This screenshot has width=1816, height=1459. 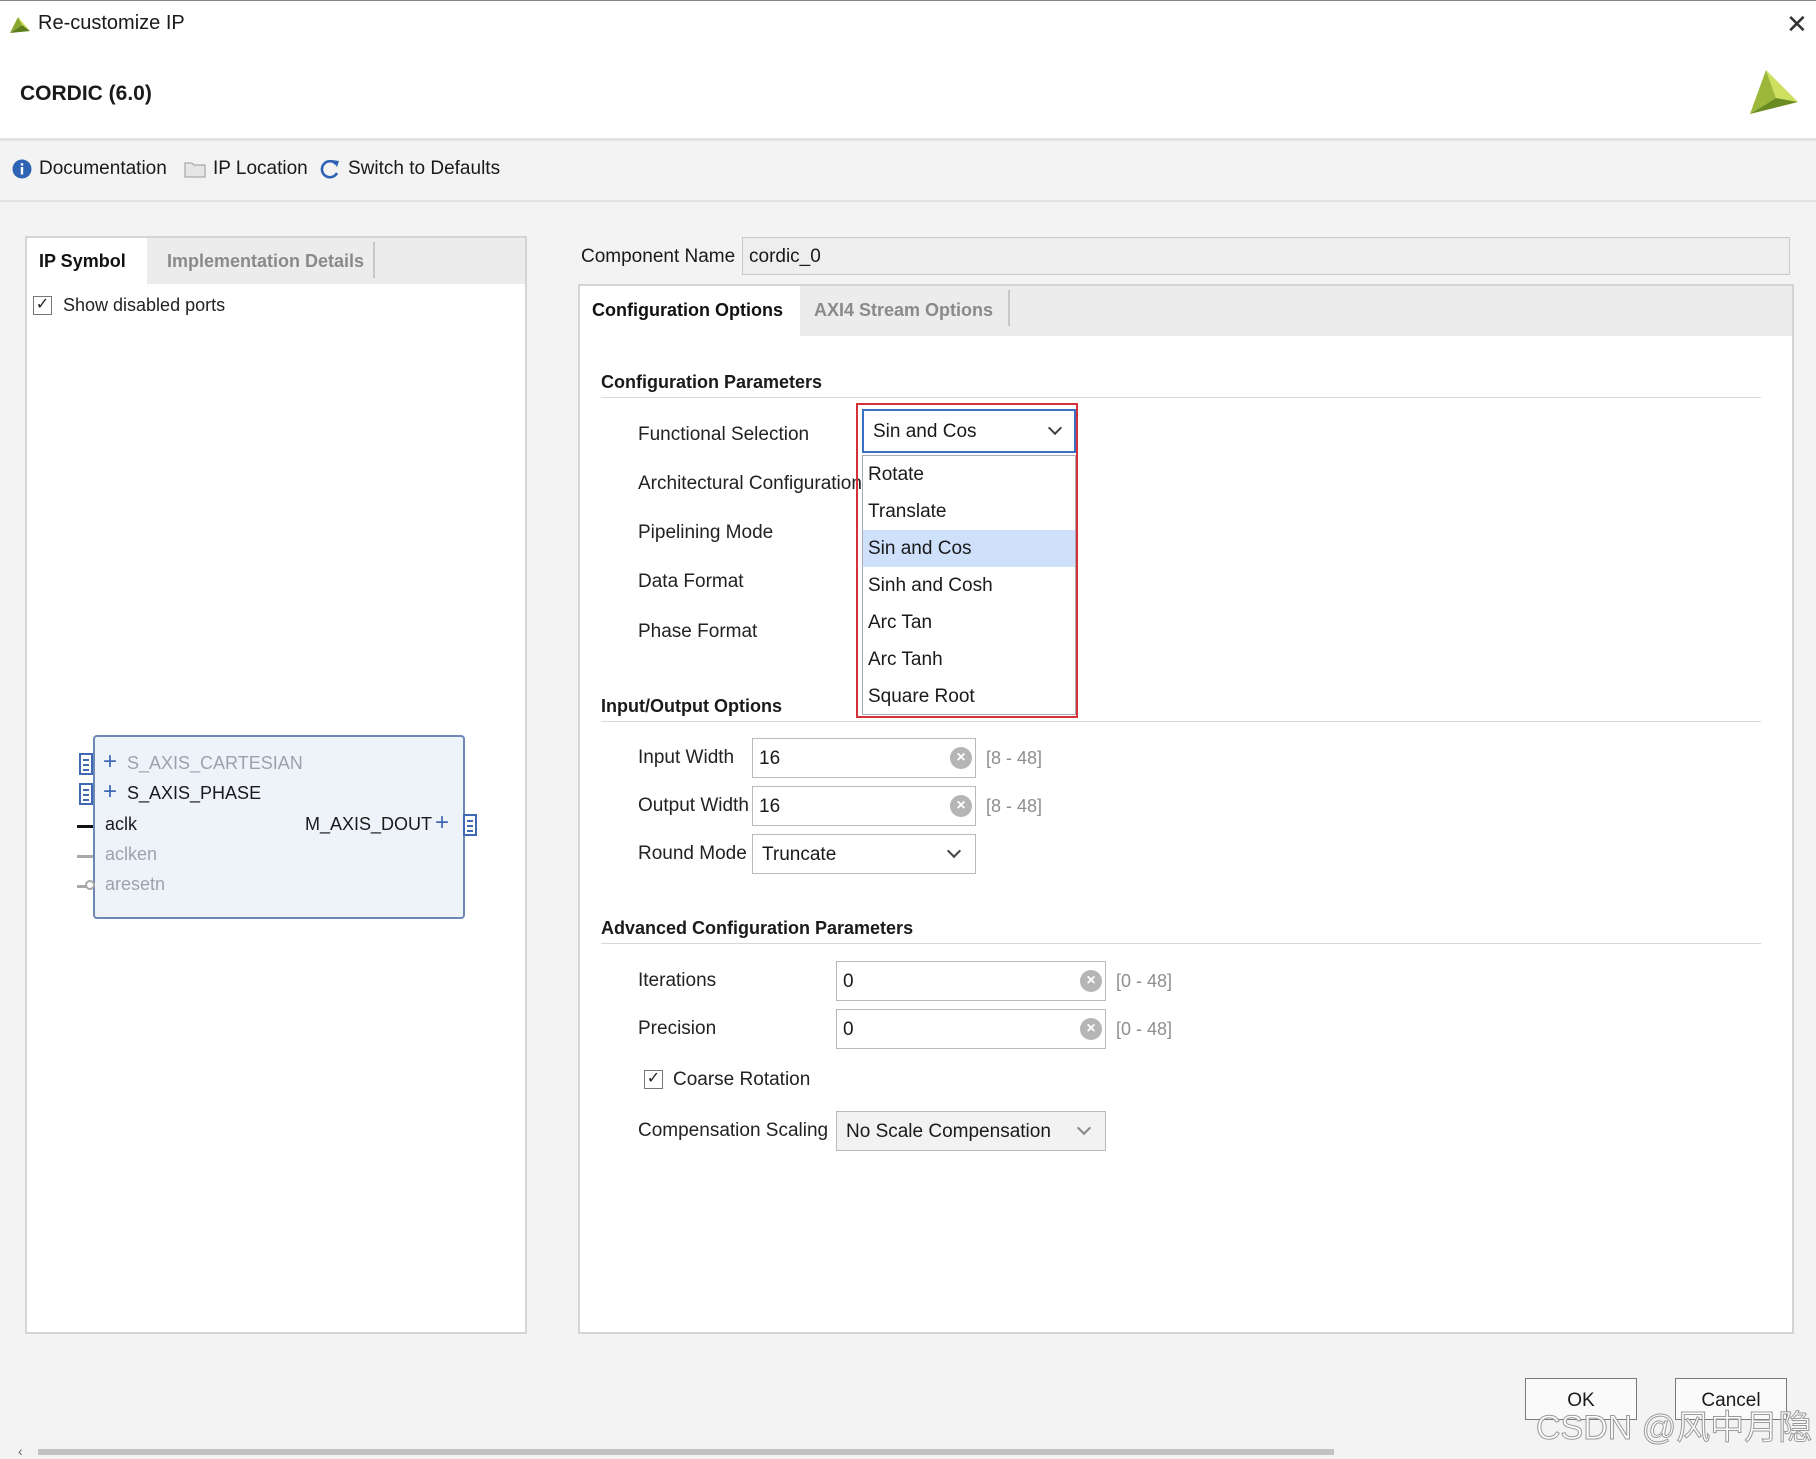 I want to click on port-m-axis-dout: M_AXIS_DOUT, so click(x=369, y=824).